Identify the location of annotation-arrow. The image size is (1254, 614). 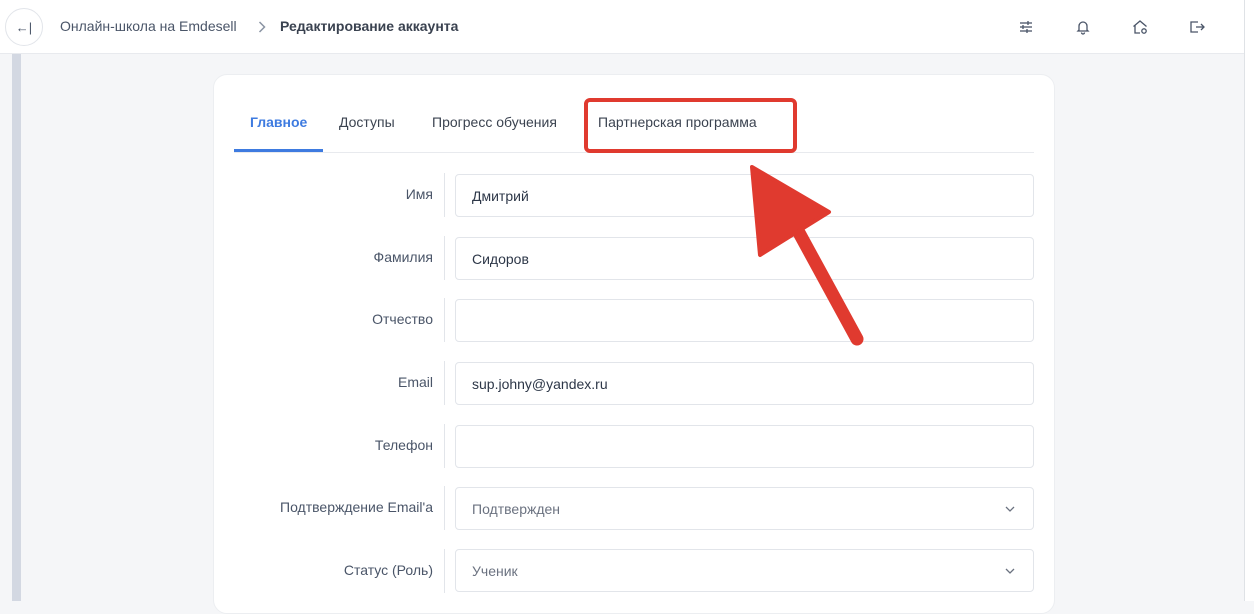
(807, 255).